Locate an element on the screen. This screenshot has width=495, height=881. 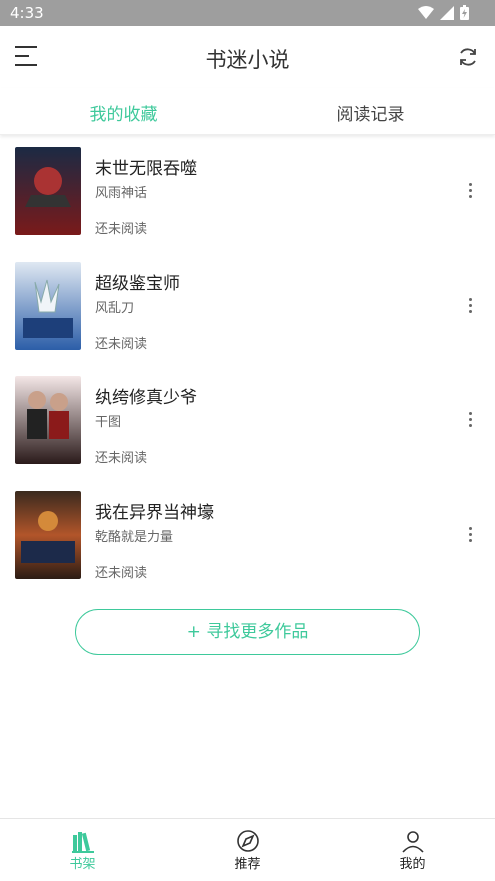
battery-icon is located at coordinates (464, 12).